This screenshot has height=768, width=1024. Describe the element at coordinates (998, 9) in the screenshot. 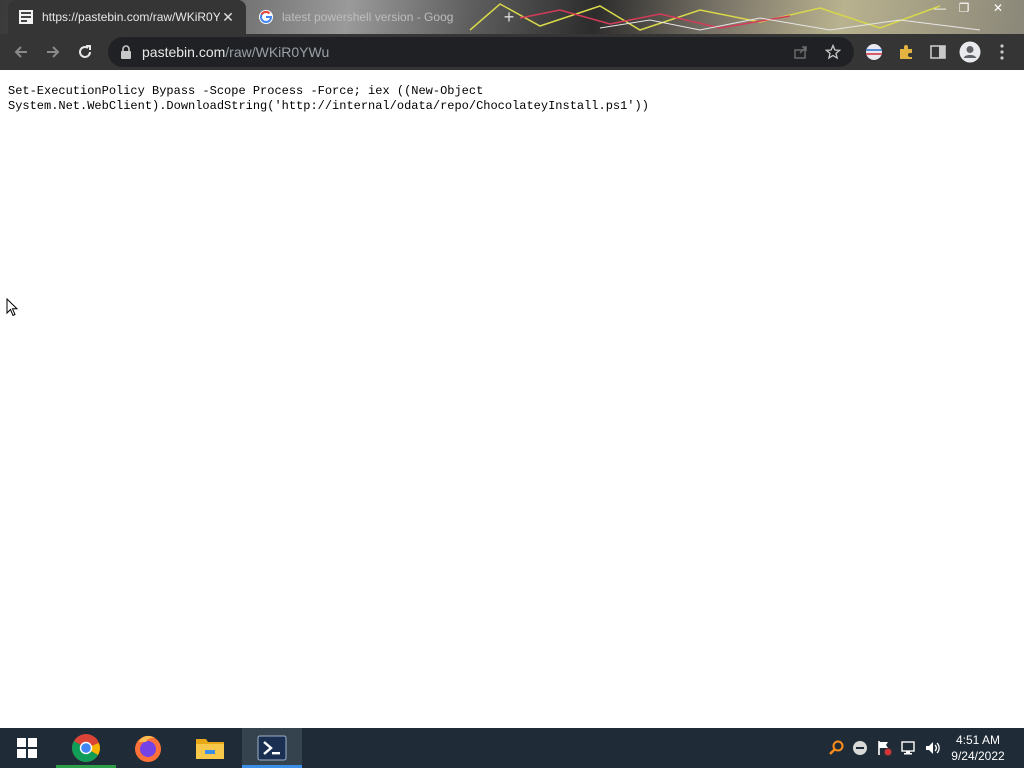

I see `close-window-icon: ✕` at that location.